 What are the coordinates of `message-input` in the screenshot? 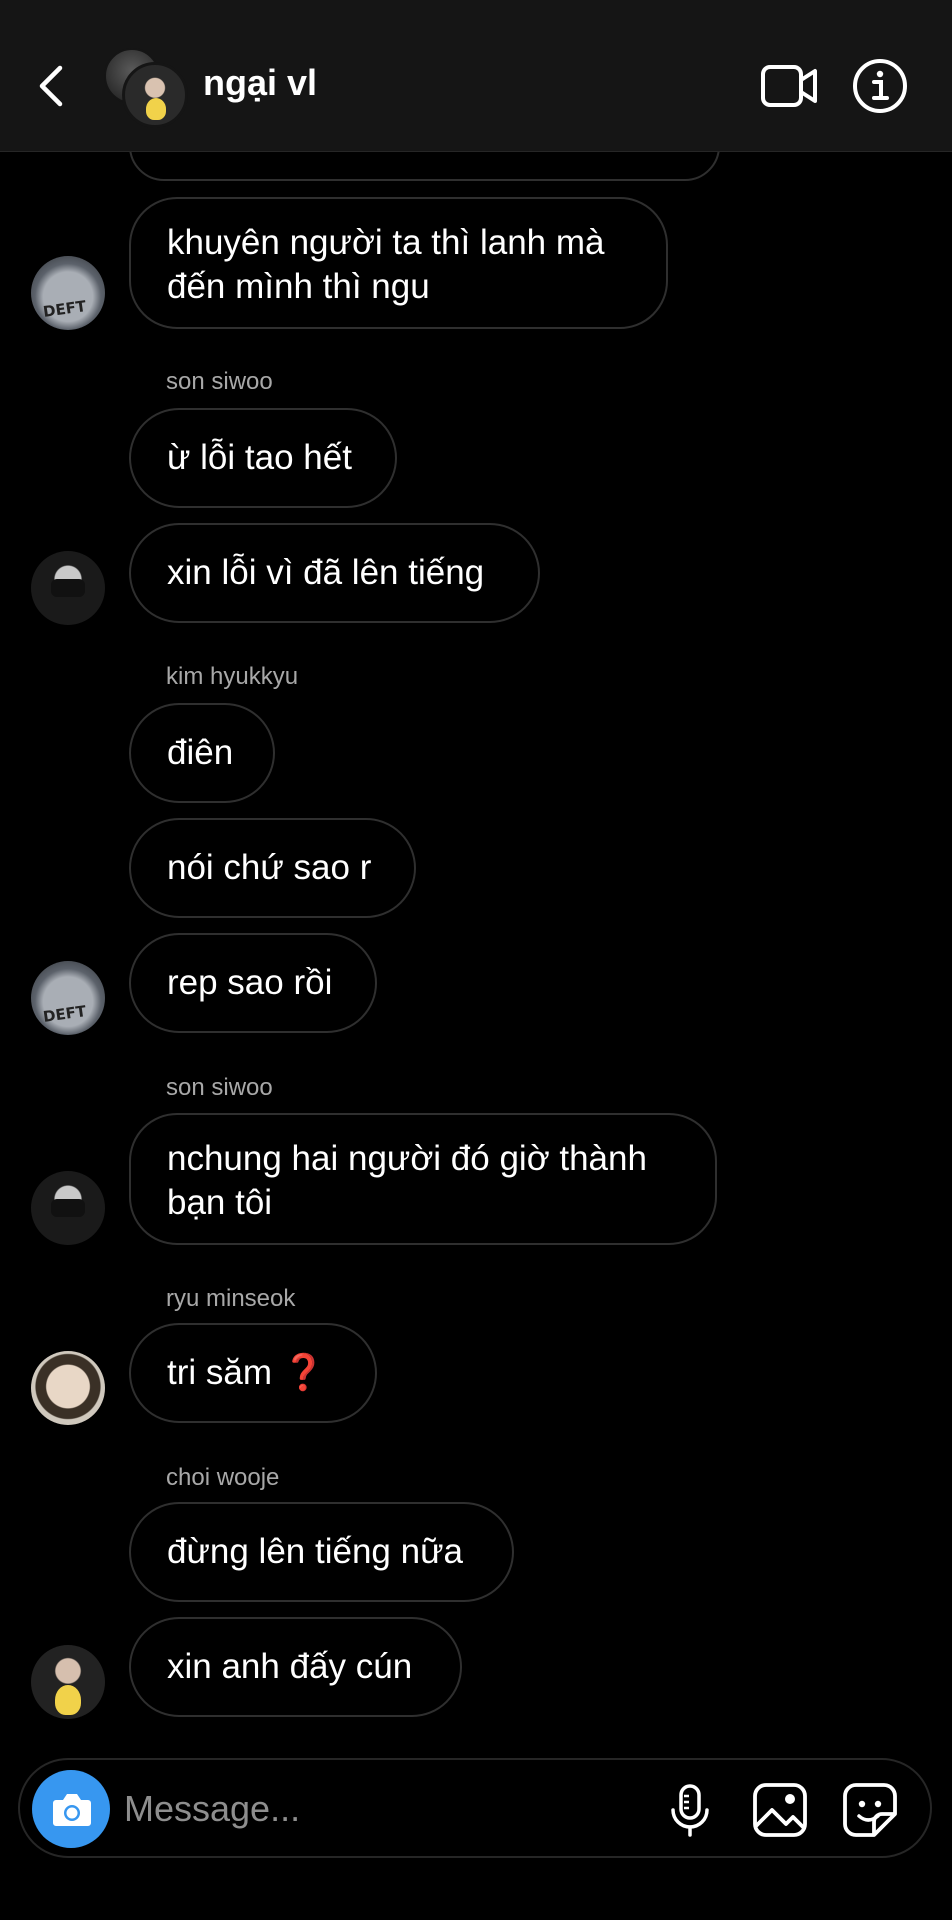 It's located at (384, 1809).